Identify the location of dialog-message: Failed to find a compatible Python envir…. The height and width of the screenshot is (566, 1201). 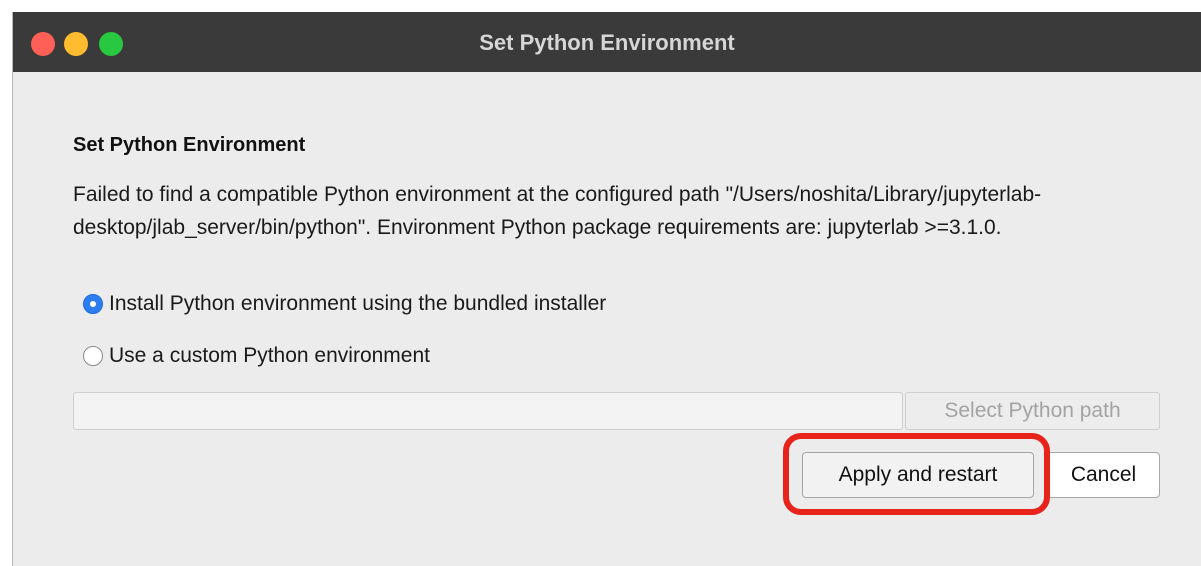
(557, 211).